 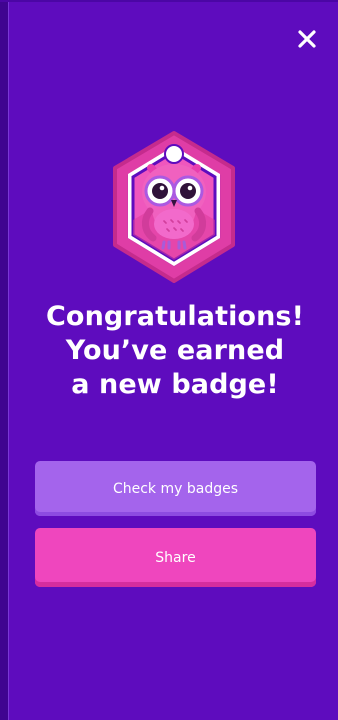 I want to click on message-line-congratulations: Congratulations!, so click(x=175, y=316).